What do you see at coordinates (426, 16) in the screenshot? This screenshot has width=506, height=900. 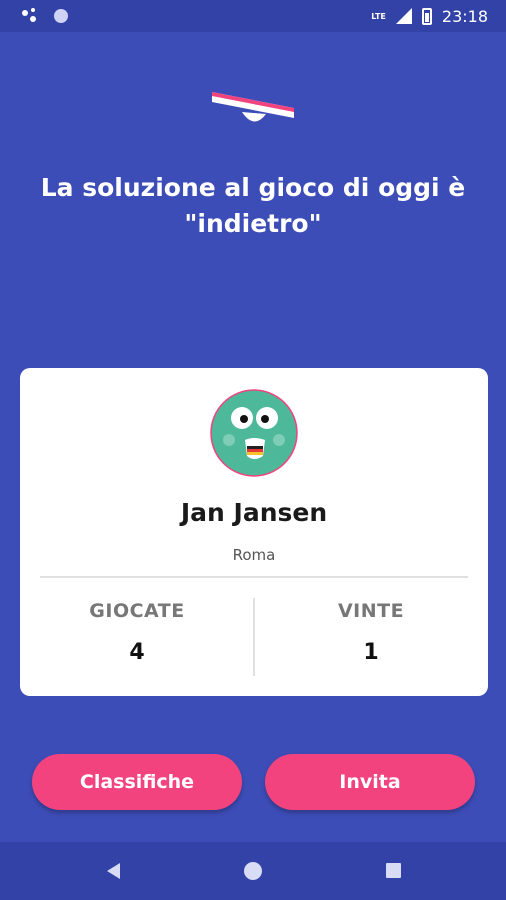 I see `battery-icon` at bounding box center [426, 16].